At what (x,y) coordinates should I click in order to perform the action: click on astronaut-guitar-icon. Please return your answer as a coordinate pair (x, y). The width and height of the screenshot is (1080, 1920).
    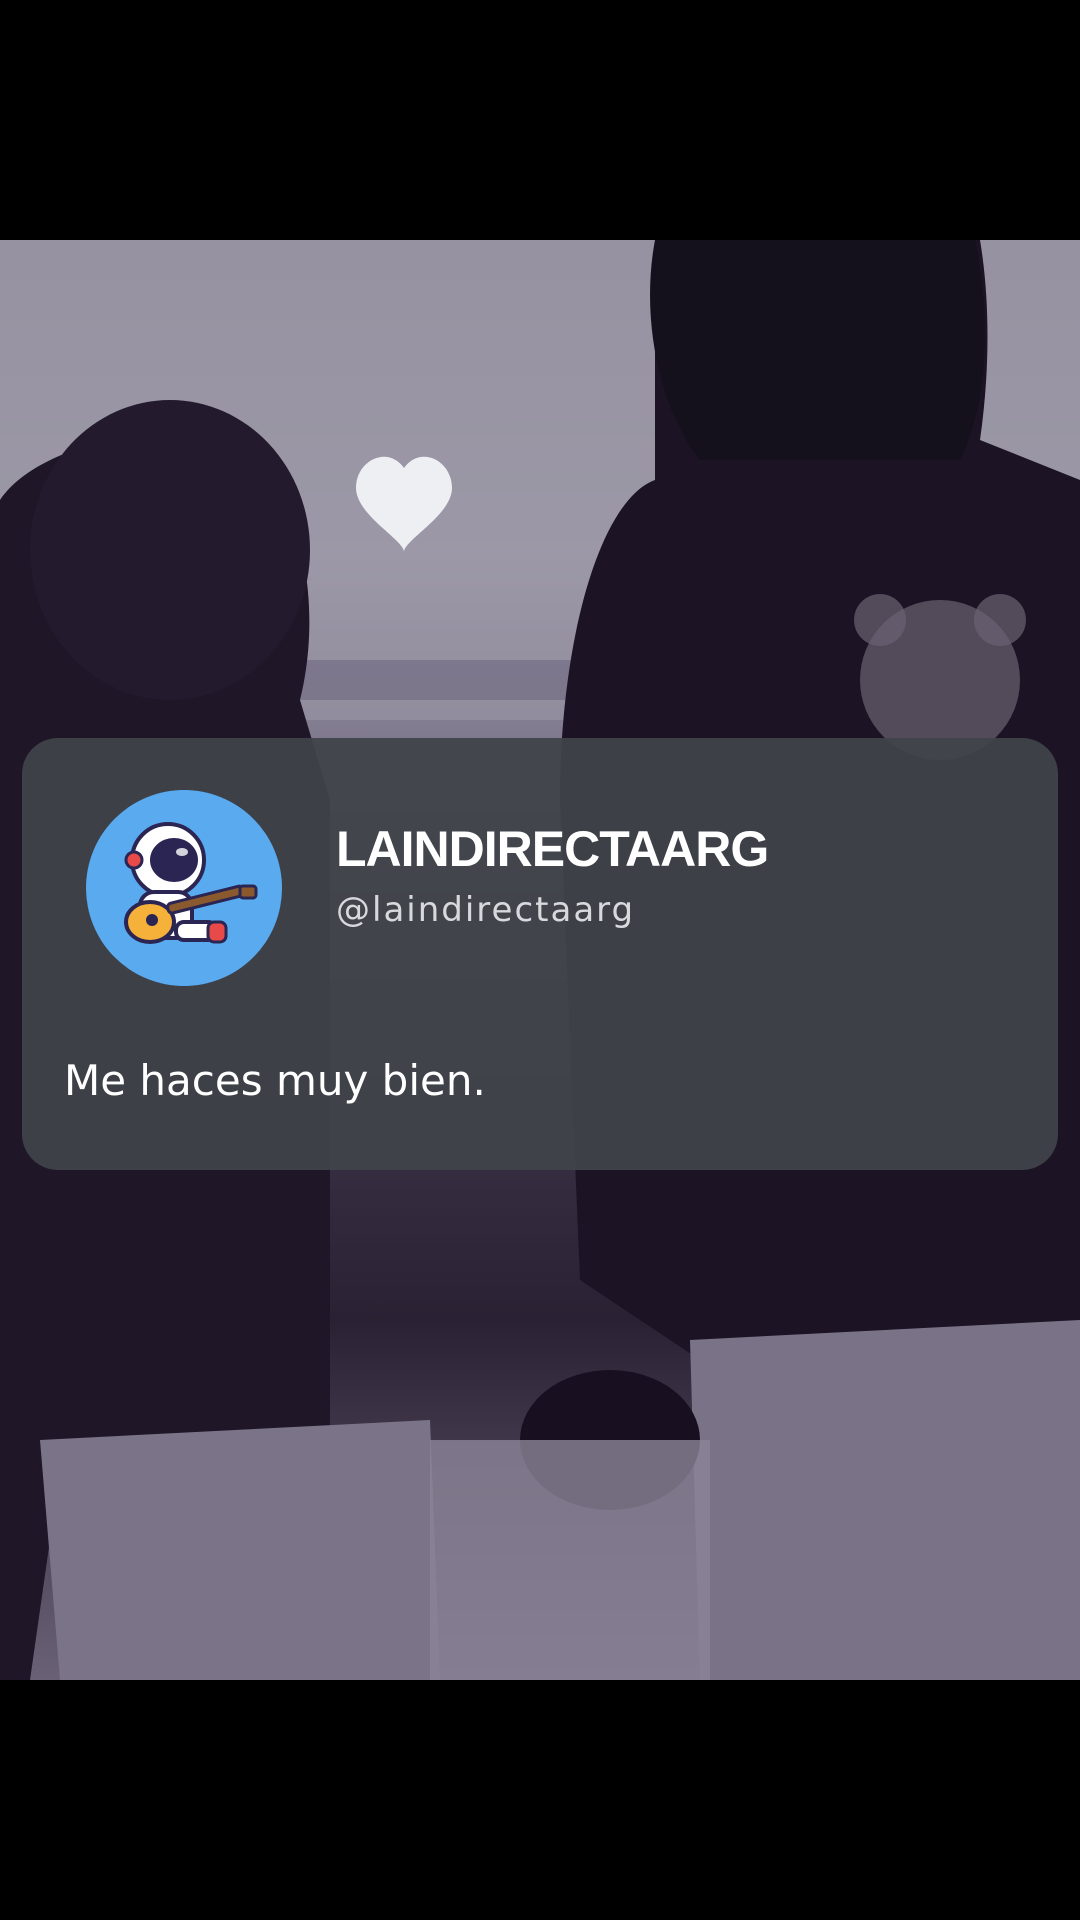
    Looking at the image, I should click on (191, 883).